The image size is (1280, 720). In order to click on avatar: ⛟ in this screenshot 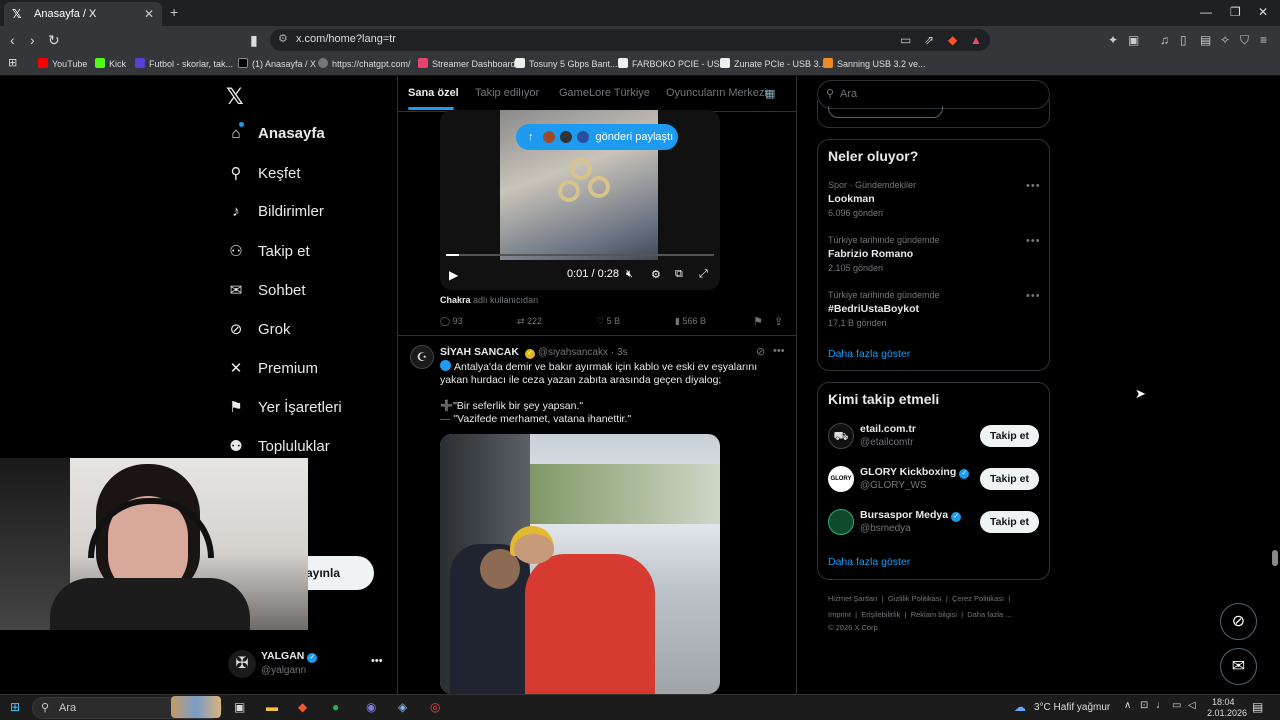, I will do `click(841, 436)`.